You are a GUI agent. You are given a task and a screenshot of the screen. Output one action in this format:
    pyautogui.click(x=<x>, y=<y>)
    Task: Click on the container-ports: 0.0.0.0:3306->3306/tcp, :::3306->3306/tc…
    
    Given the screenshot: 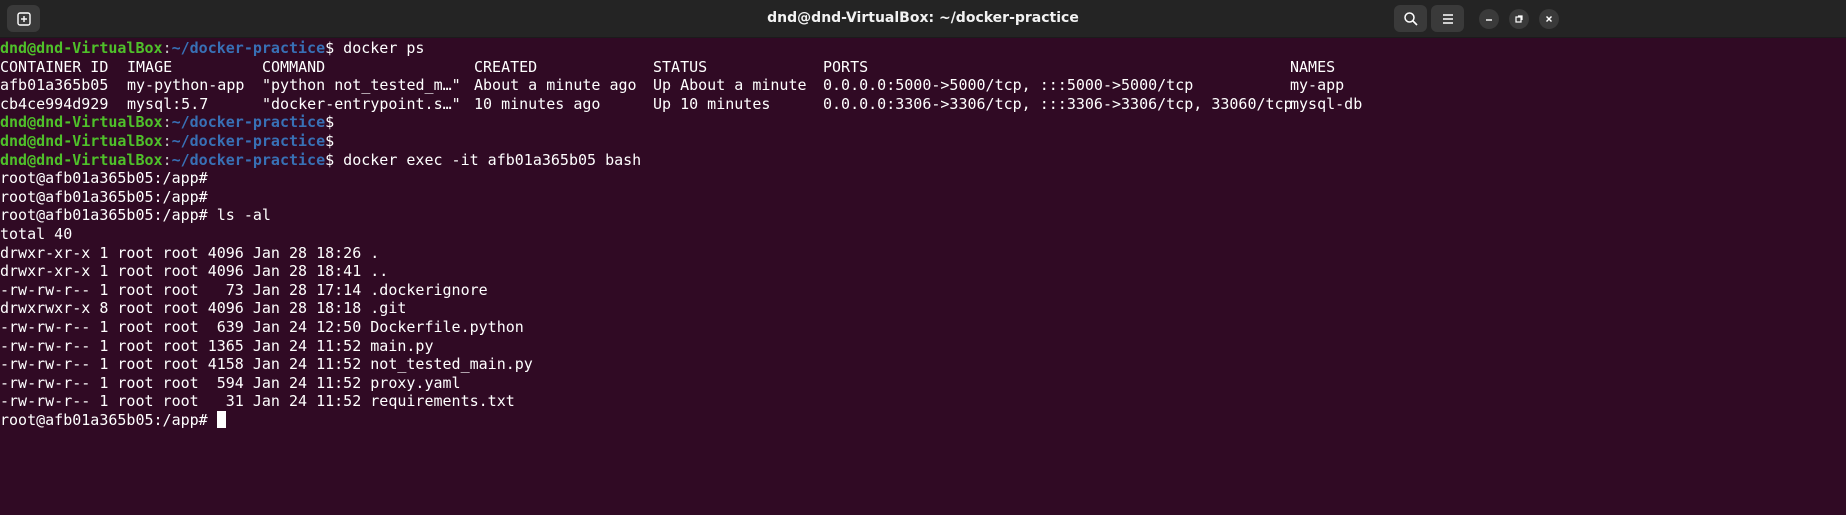 What is the action you would take?
    pyautogui.click(x=1058, y=103)
    